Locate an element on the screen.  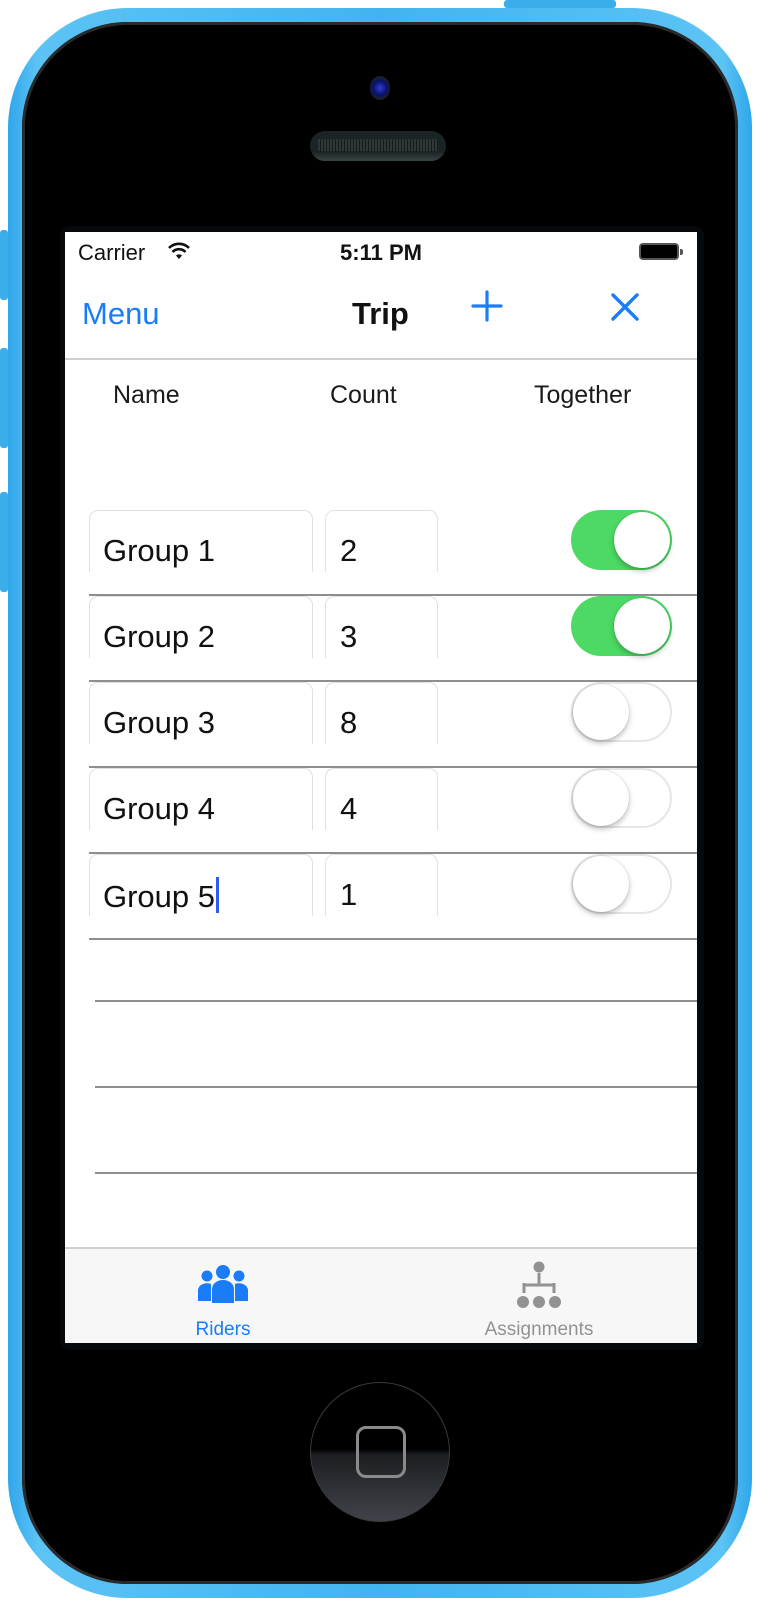
group-name-field: Group 1 is located at coordinates (201, 541).